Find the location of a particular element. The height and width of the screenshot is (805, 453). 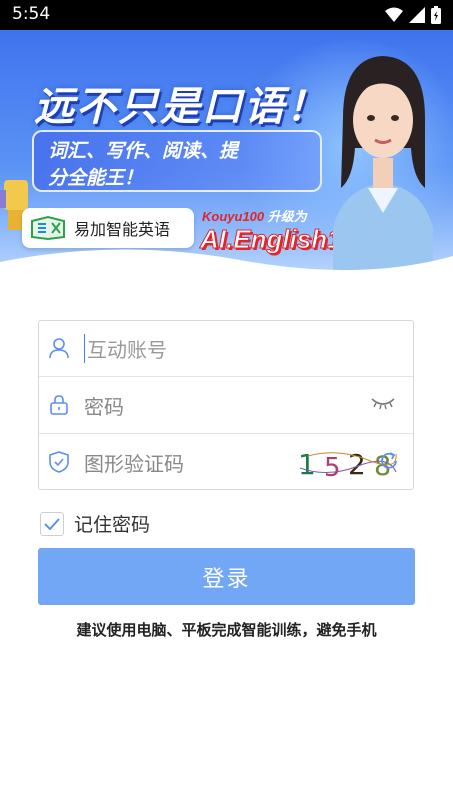

account-field: 互动账号 is located at coordinates (226, 348).